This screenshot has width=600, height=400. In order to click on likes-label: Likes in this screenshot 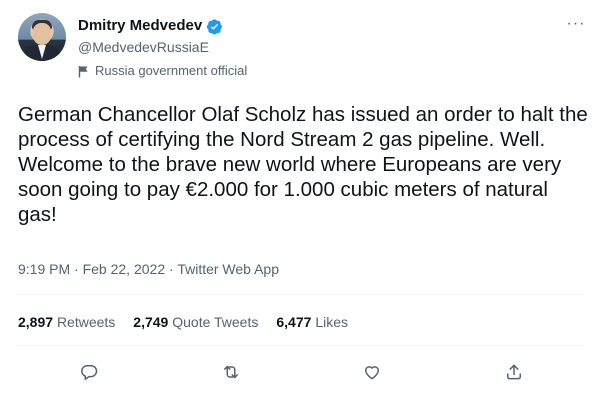, I will do `click(331, 322)`.